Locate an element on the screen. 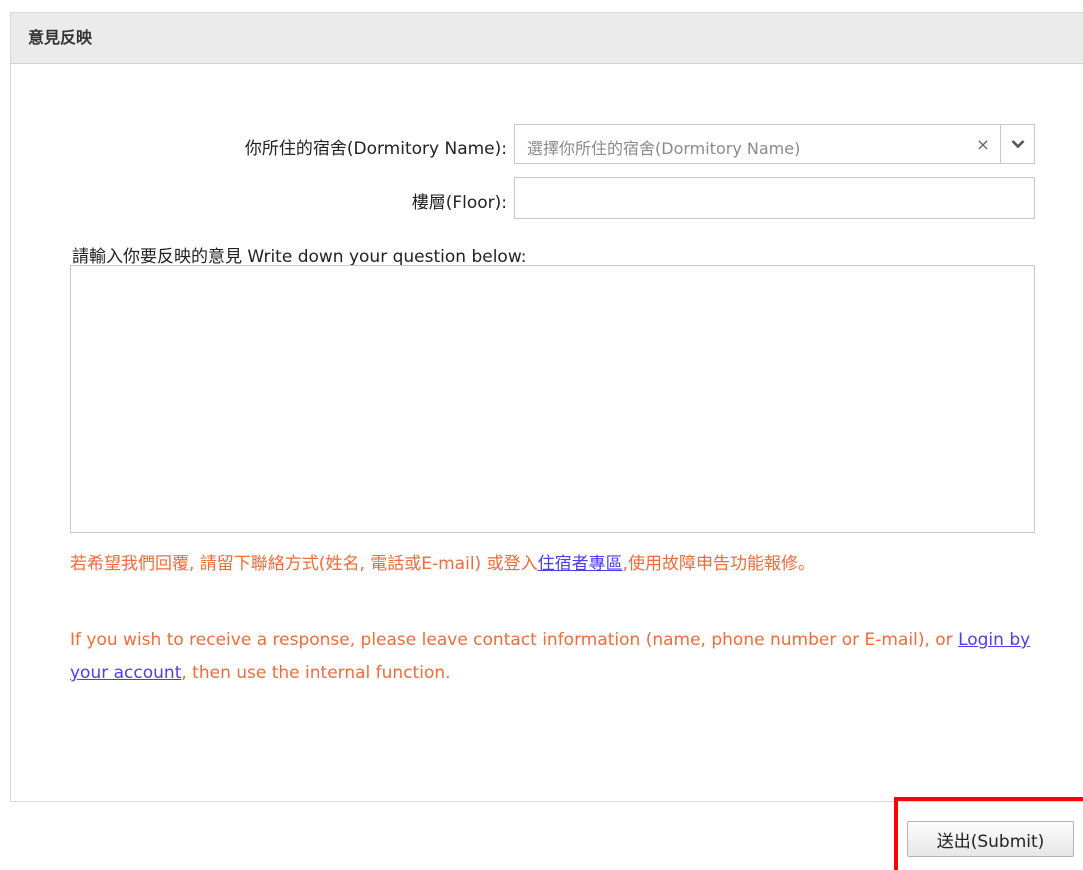  dormitory-select: 選擇你所住的宿舍(Dormitory Name) × is located at coordinates (774, 144).